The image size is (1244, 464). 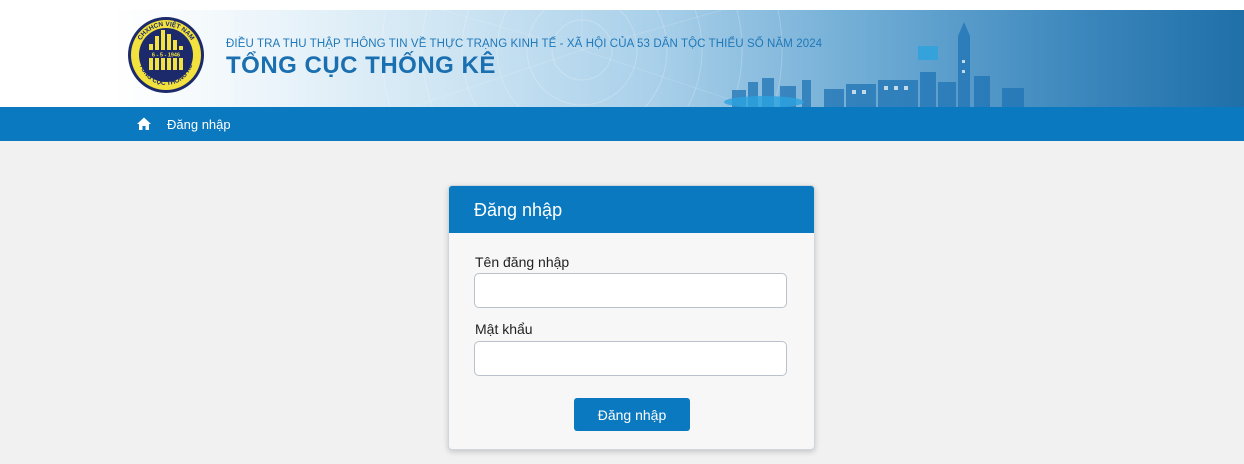 What do you see at coordinates (630, 290) in the screenshot?
I see `username-input` at bounding box center [630, 290].